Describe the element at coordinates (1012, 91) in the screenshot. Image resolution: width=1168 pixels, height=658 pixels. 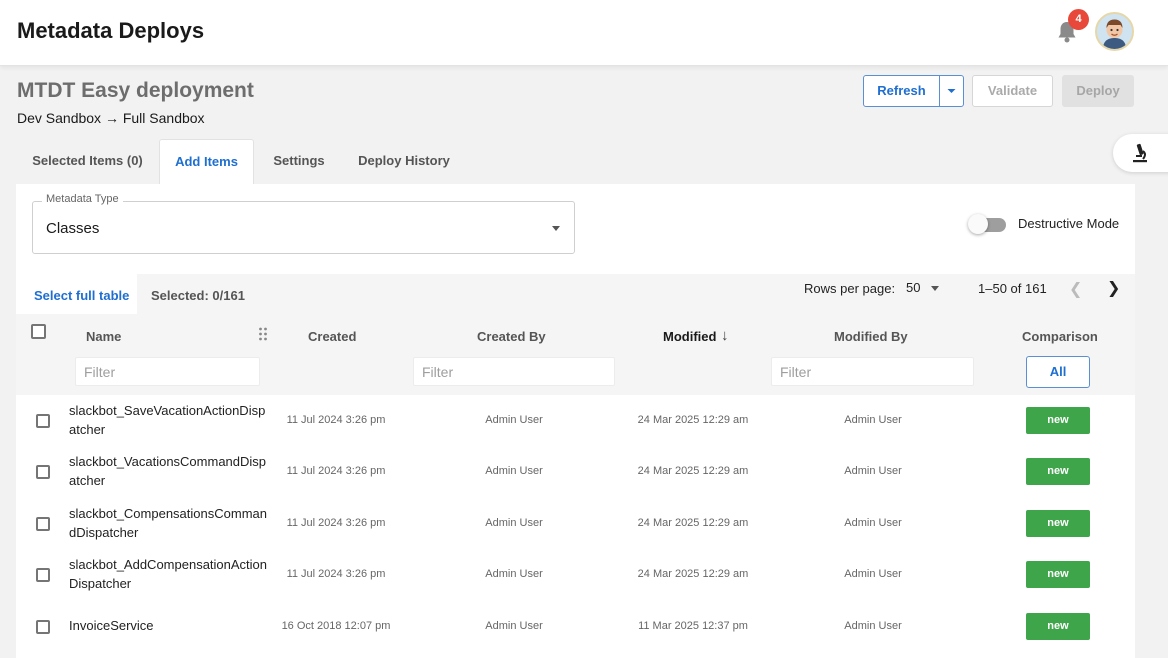
I see `validate-button: Validate` at that location.